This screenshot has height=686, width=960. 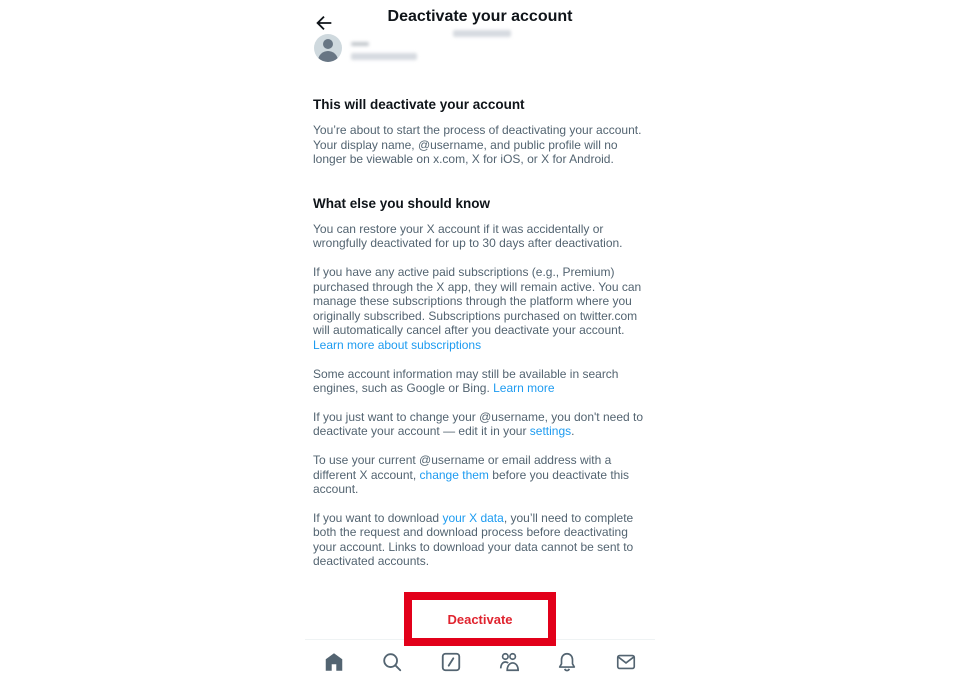 What do you see at coordinates (419, 104) in the screenshot?
I see `section-heading-deactivate: This will deactivate your account` at bounding box center [419, 104].